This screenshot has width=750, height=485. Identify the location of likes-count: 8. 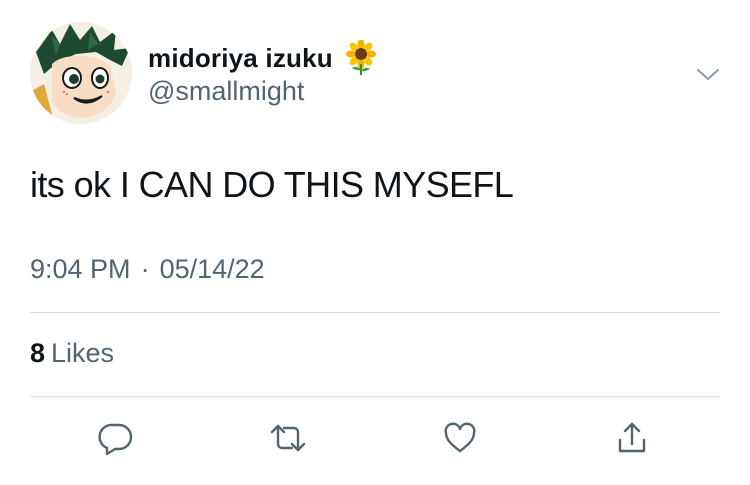
(38, 353).